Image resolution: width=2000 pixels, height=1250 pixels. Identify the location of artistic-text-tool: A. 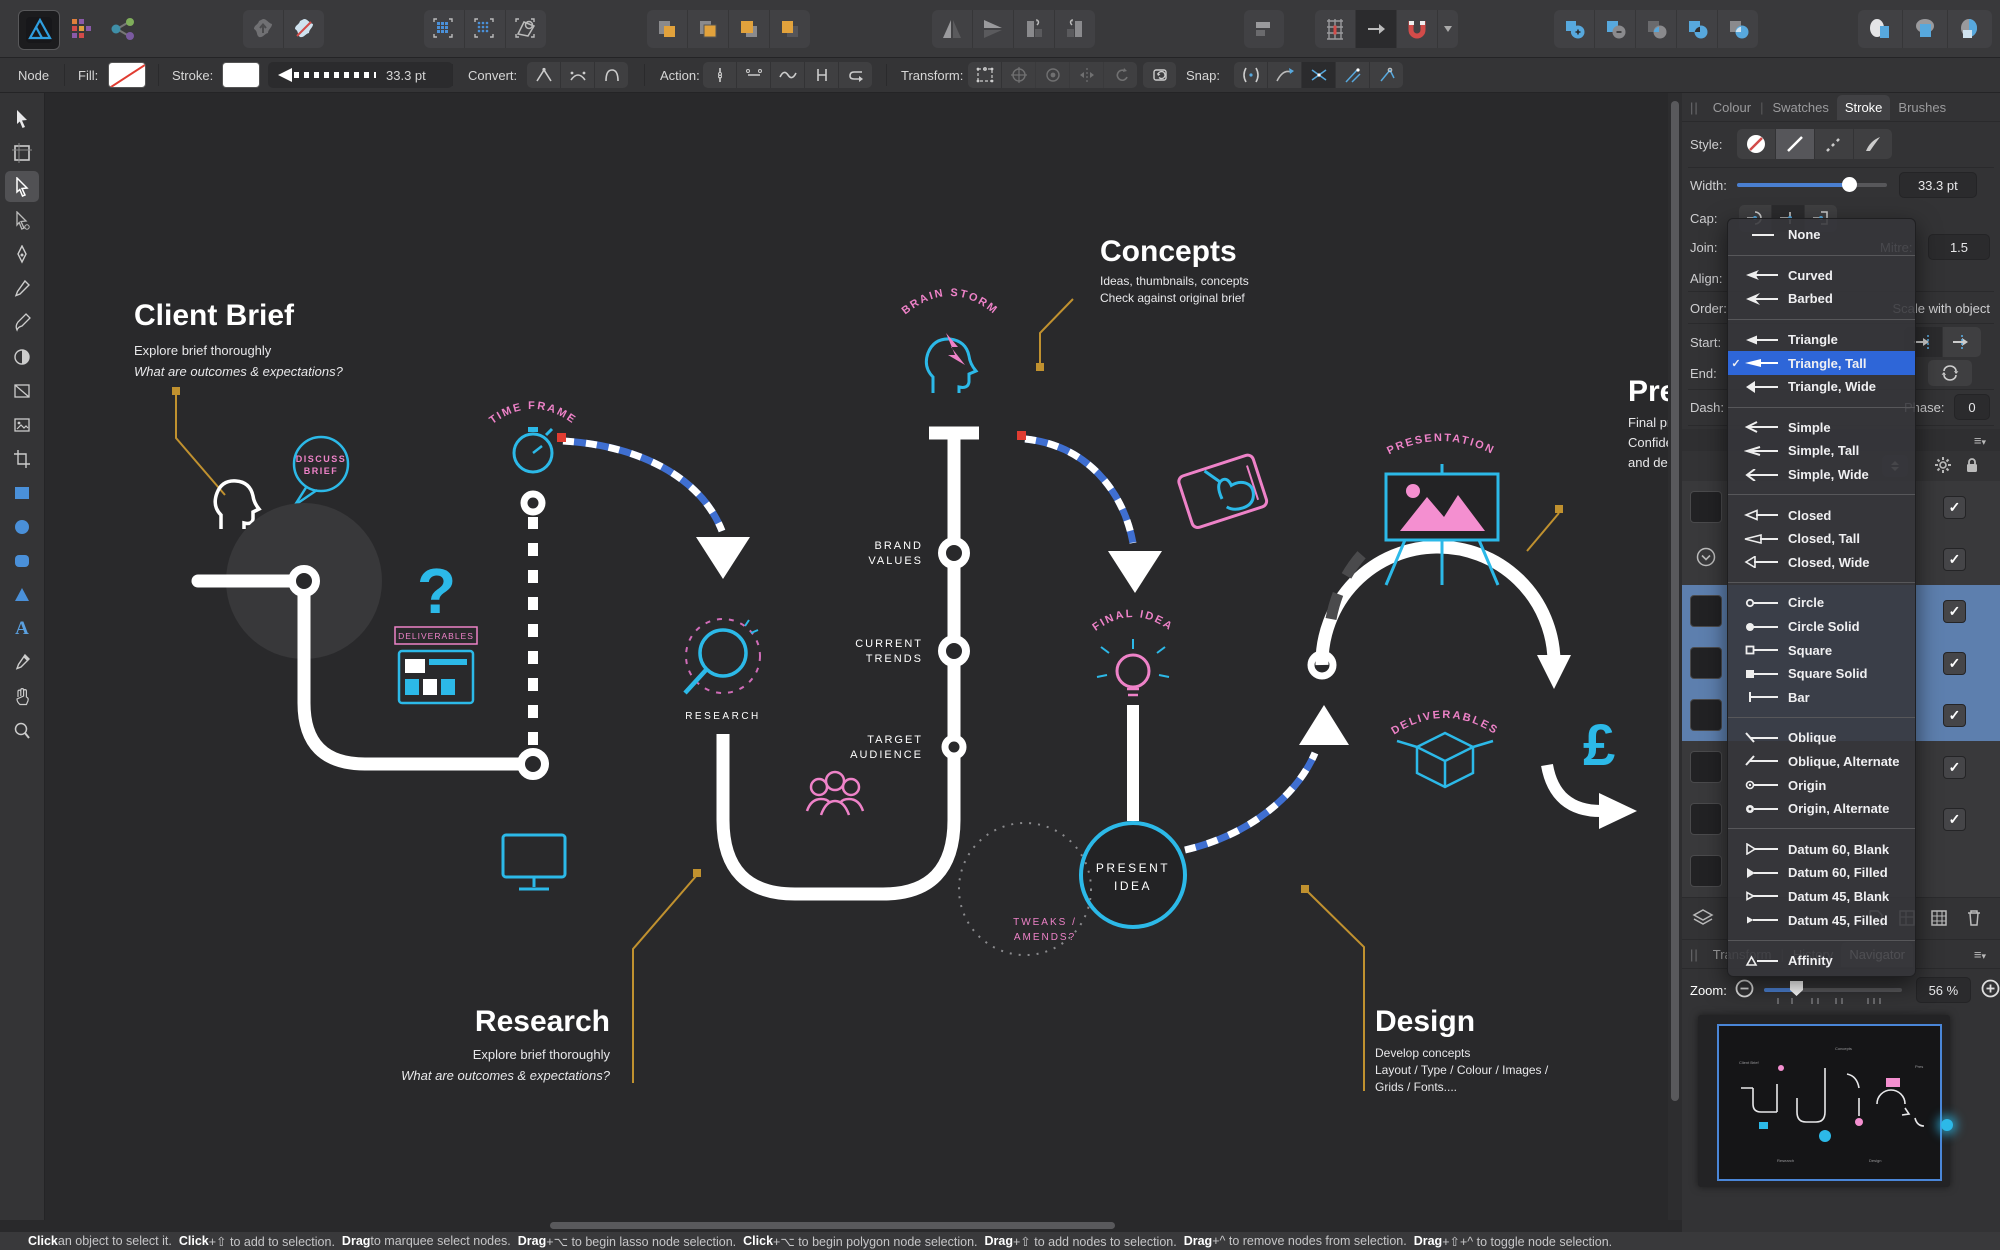
(22, 628).